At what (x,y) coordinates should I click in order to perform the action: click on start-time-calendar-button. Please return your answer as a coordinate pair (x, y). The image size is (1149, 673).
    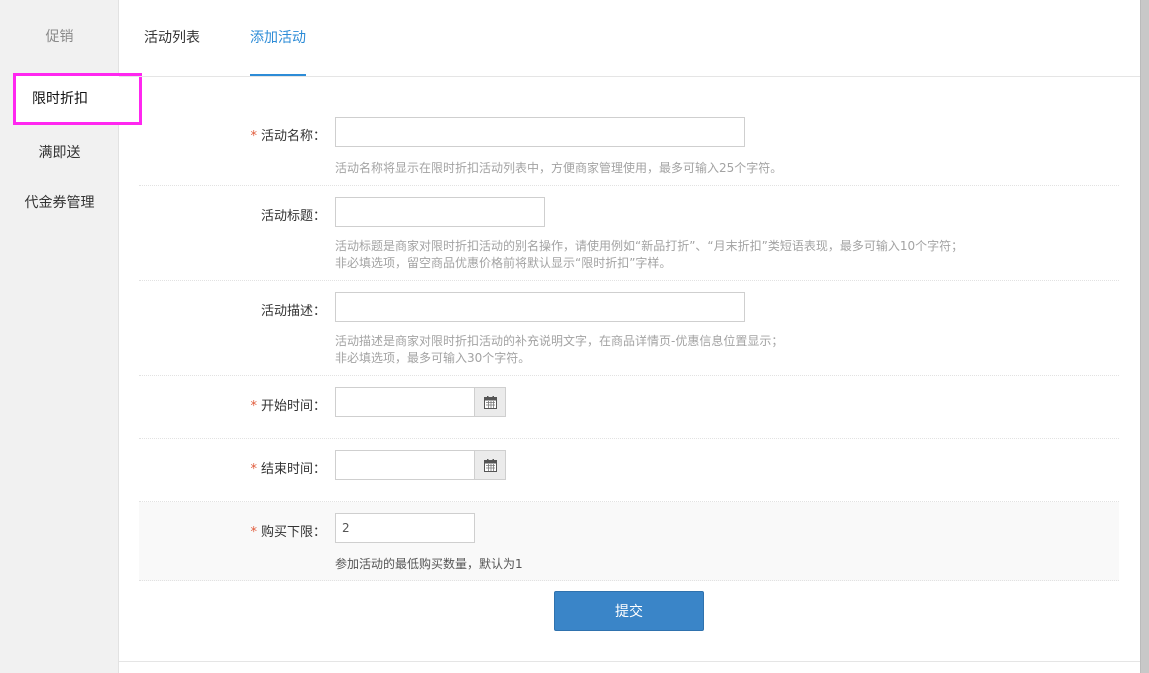
    Looking at the image, I should click on (490, 402).